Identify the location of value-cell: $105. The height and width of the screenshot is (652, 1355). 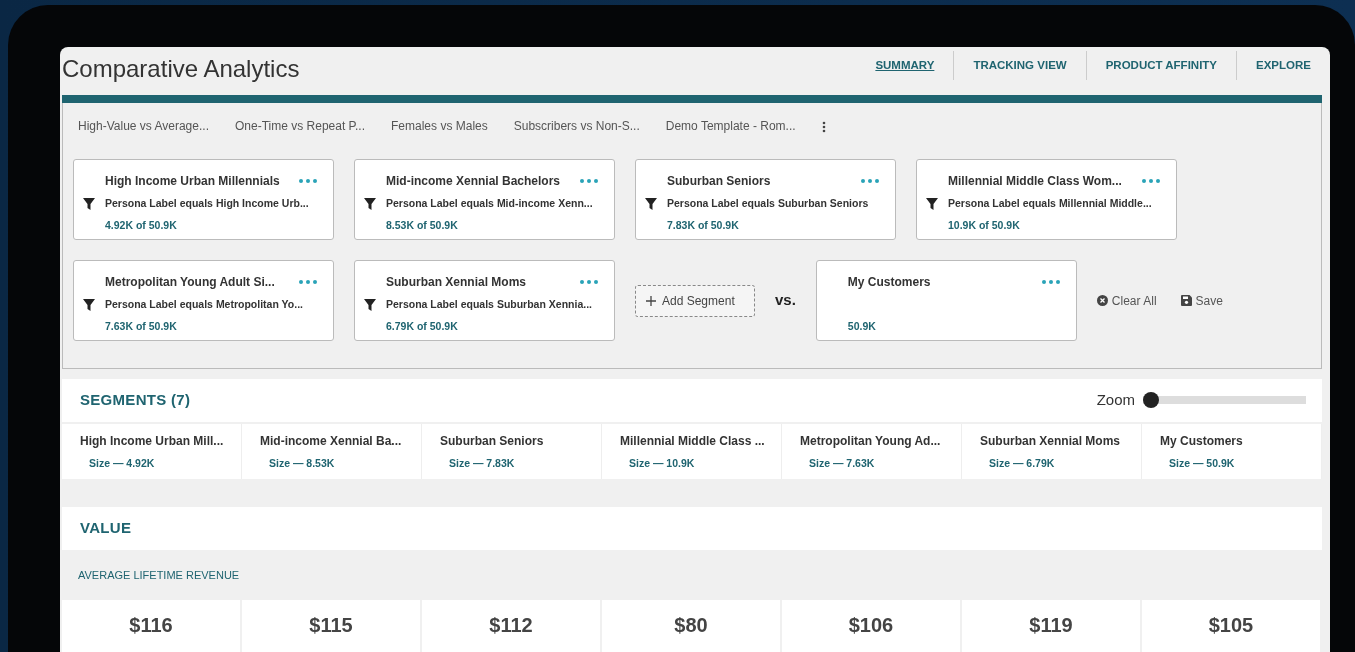
(1232, 626).